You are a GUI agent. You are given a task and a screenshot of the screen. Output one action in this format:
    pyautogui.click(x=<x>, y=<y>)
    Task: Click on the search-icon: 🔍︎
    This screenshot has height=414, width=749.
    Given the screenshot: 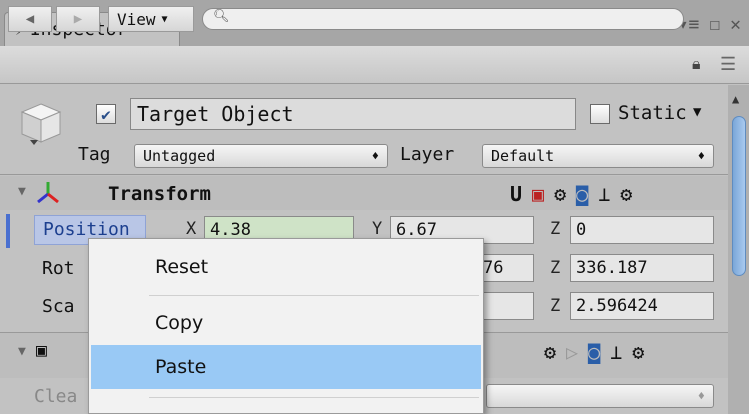 What is the action you would take?
    pyautogui.click(x=221, y=16)
    